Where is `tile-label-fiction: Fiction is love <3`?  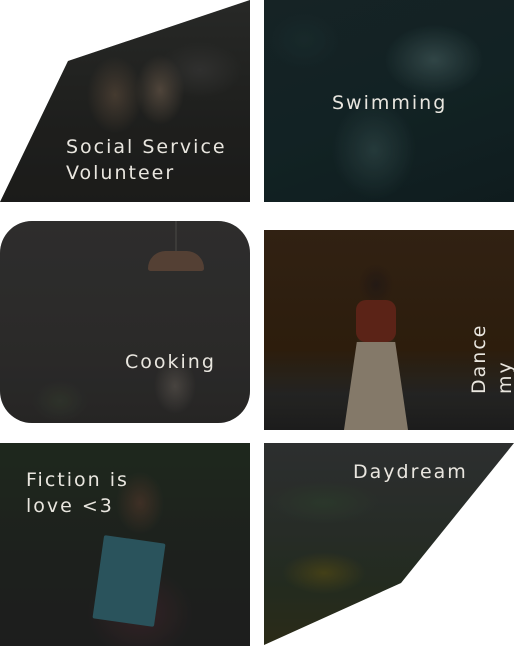 tile-label-fiction: Fiction is love <3 is located at coordinates (77, 493).